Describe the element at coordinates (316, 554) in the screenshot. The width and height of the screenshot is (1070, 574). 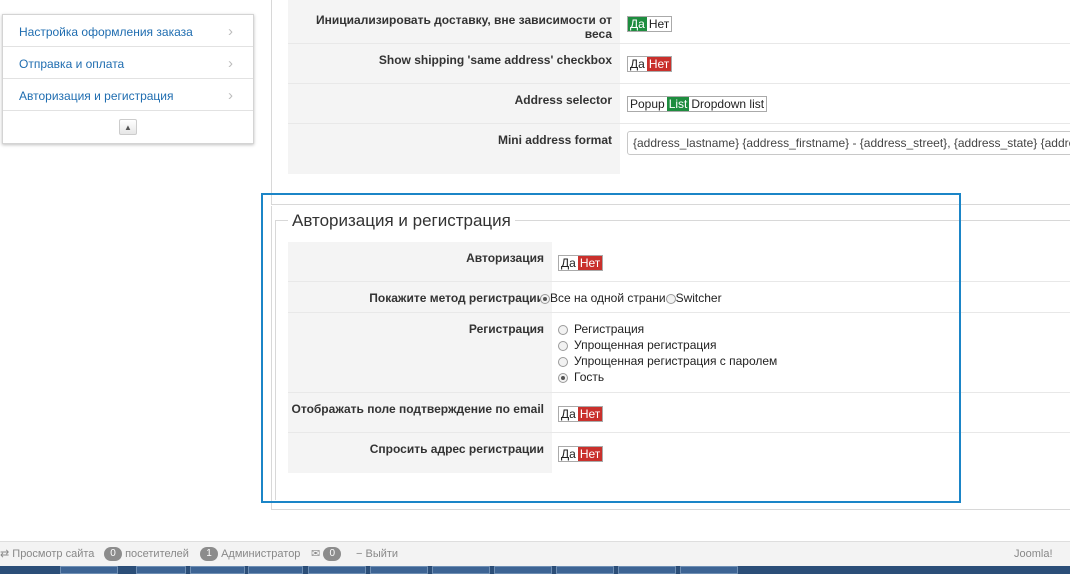
I see `envelope-icon: ✉` at that location.